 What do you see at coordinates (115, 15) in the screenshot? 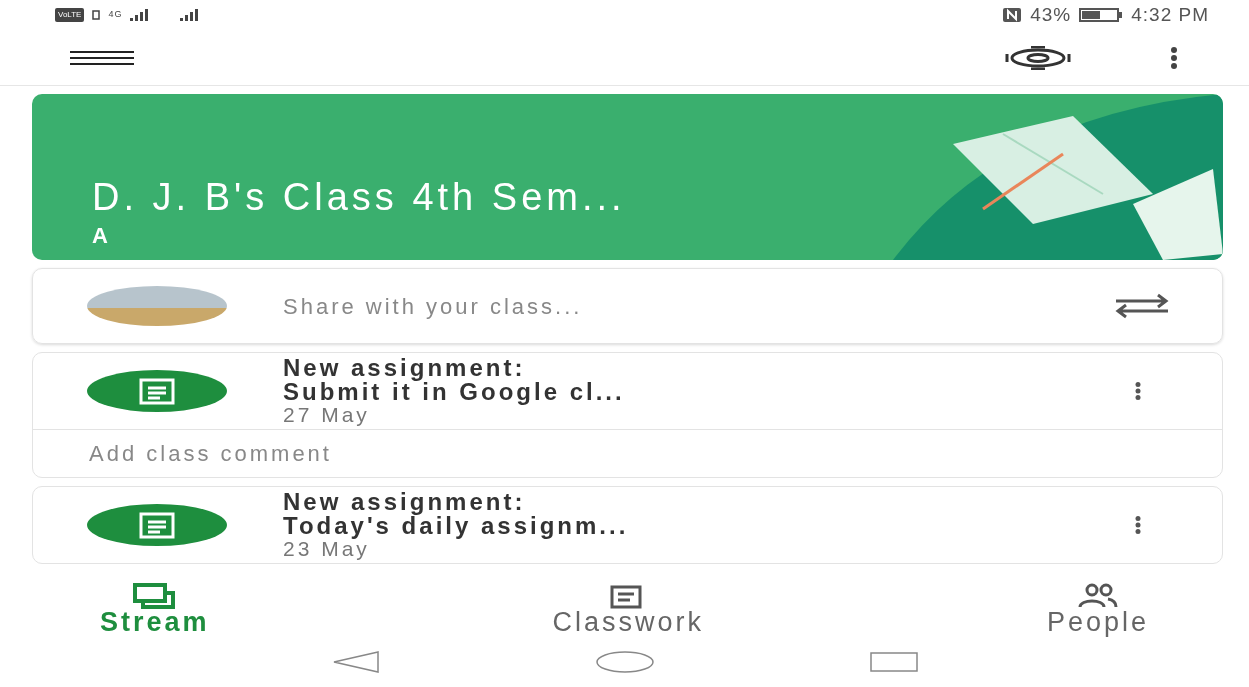
I see `network-type: 4G` at bounding box center [115, 15].